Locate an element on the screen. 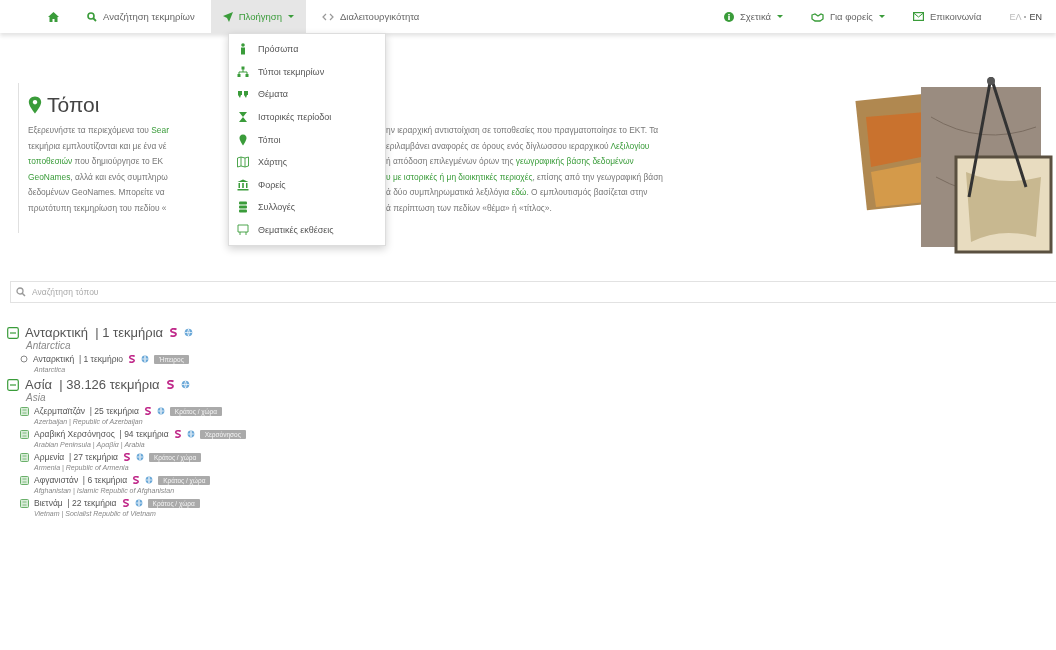 The image size is (1056, 650). leaf-node-icon is located at coordinates (24, 359).